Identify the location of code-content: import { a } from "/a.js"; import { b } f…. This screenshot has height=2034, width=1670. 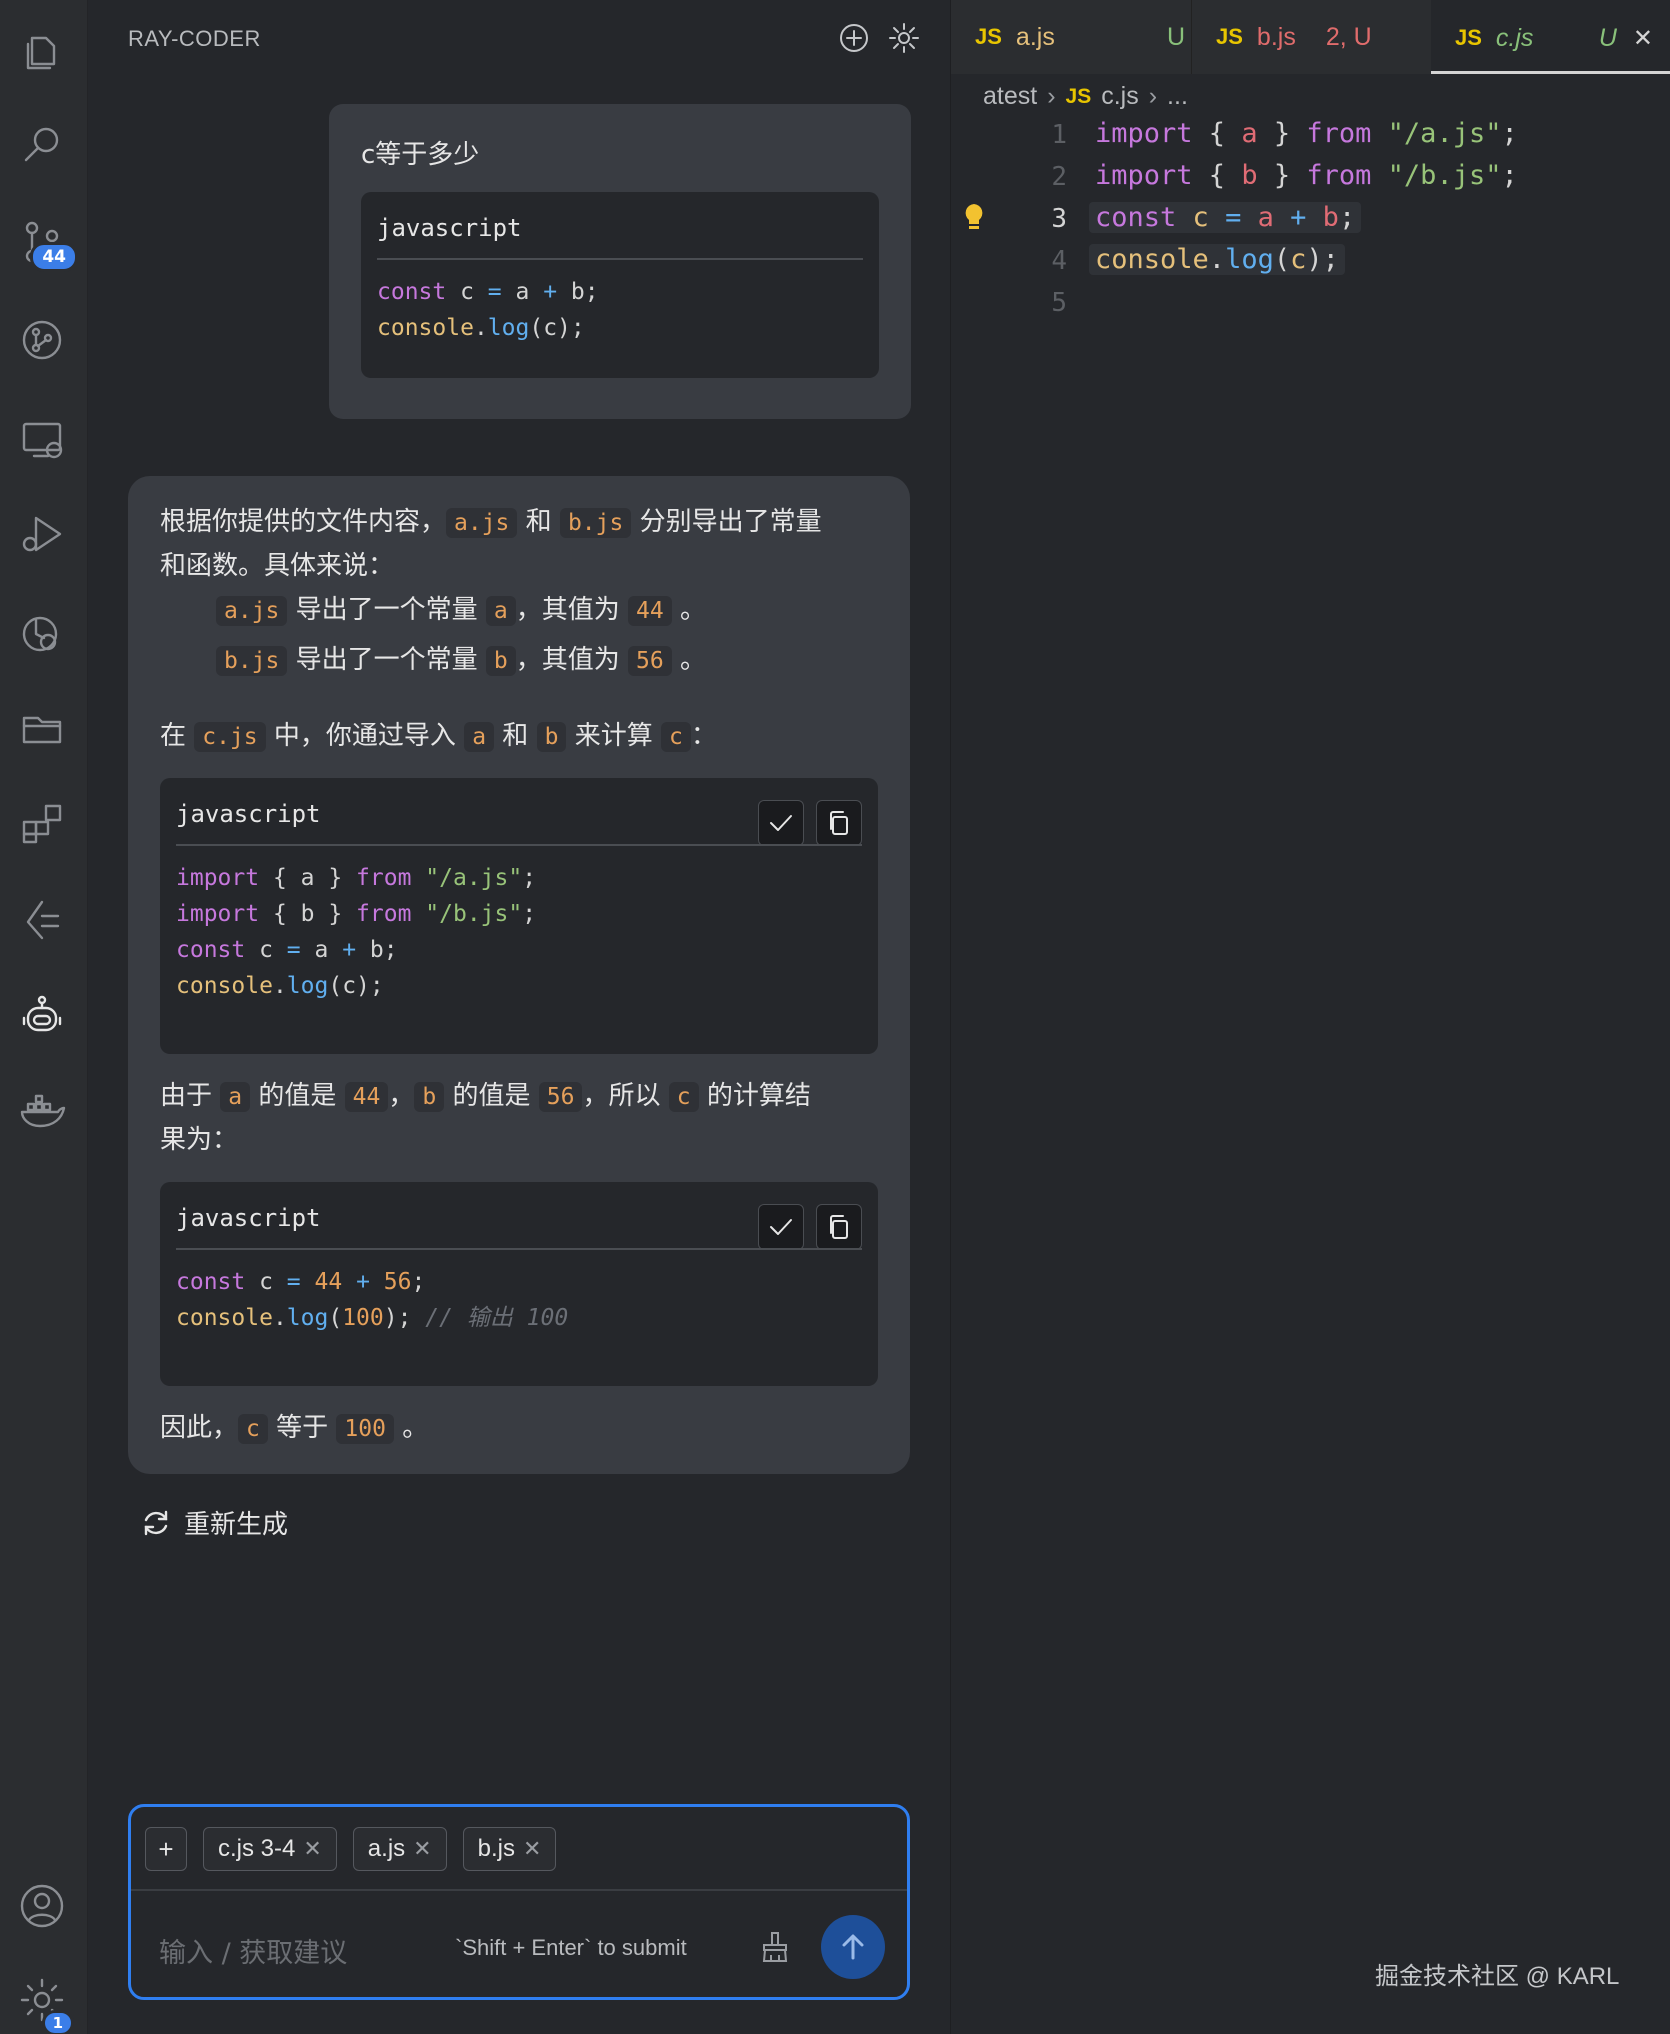
(356, 932).